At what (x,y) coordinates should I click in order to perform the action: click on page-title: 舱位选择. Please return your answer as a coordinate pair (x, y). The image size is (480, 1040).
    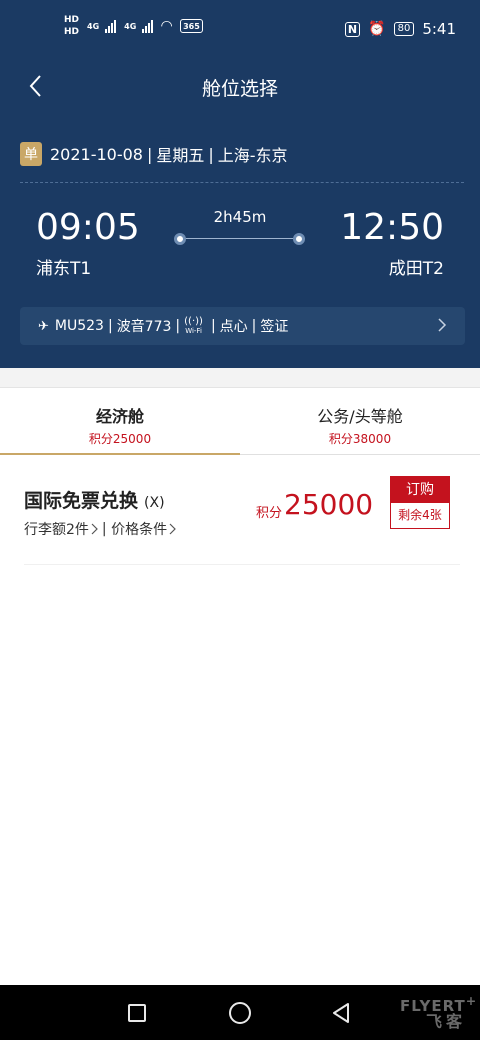
    Looking at the image, I should click on (239, 89).